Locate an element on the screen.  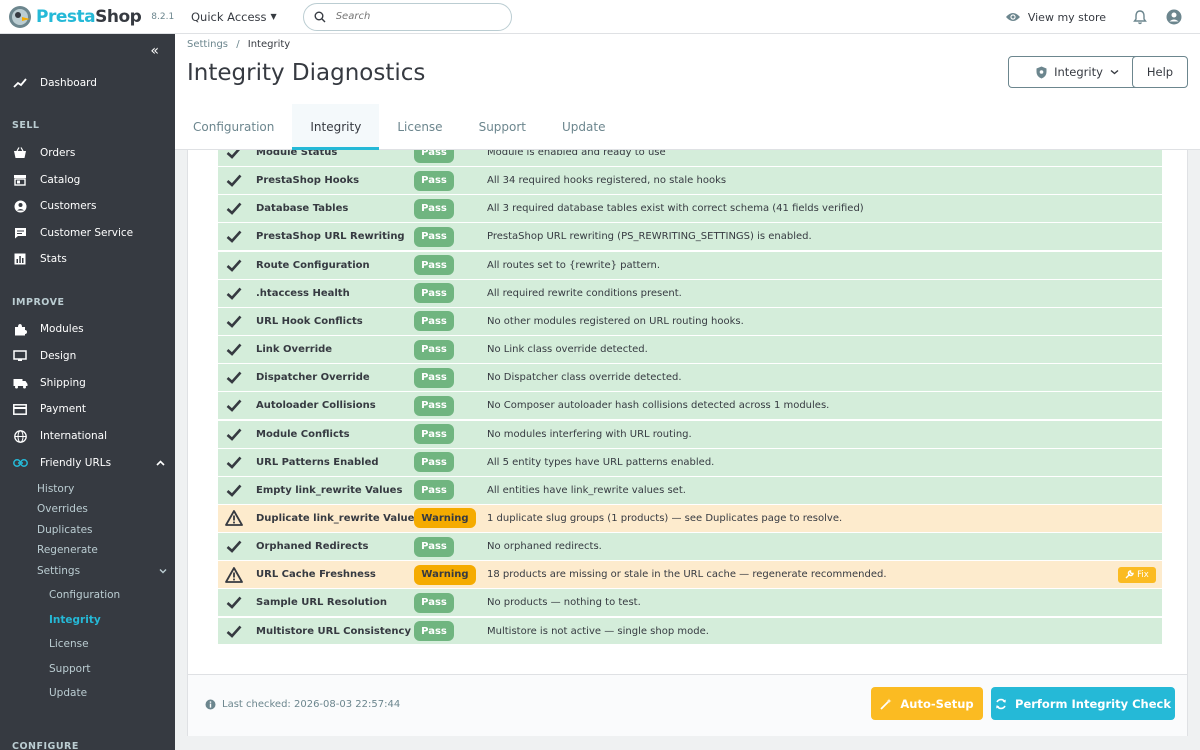
chat-icon is located at coordinates (20, 233).